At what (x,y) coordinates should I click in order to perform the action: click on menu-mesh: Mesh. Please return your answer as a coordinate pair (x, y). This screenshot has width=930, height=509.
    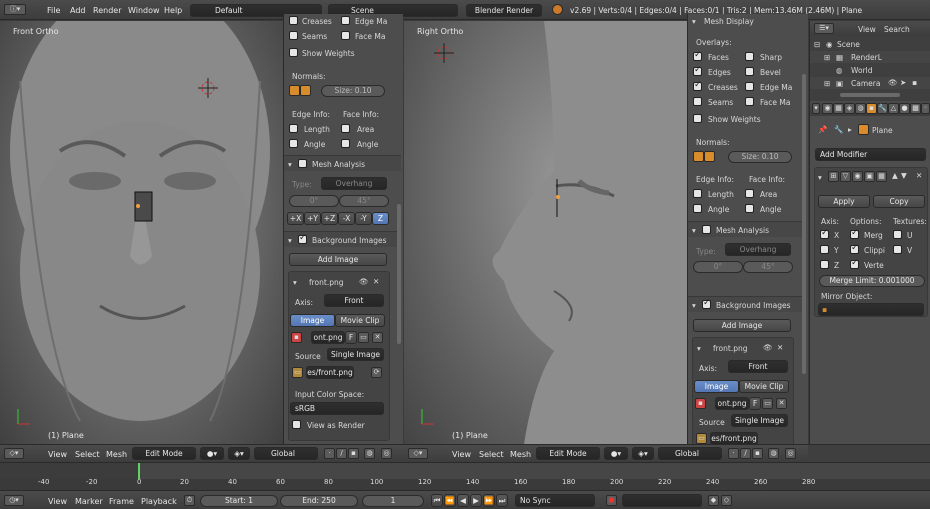
    Looking at the image, I should click on (116, 454).